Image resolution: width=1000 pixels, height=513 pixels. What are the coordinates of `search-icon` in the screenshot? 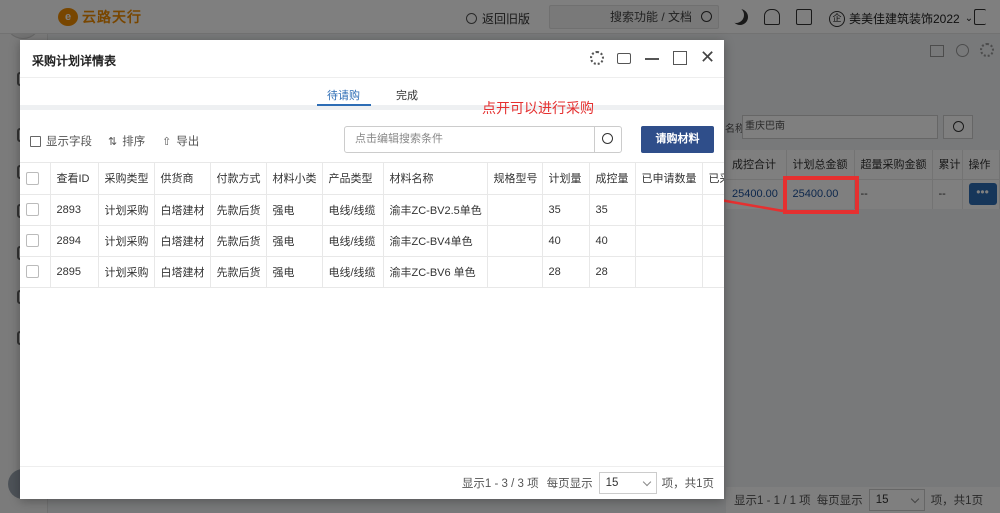 It's located at (607, 138).